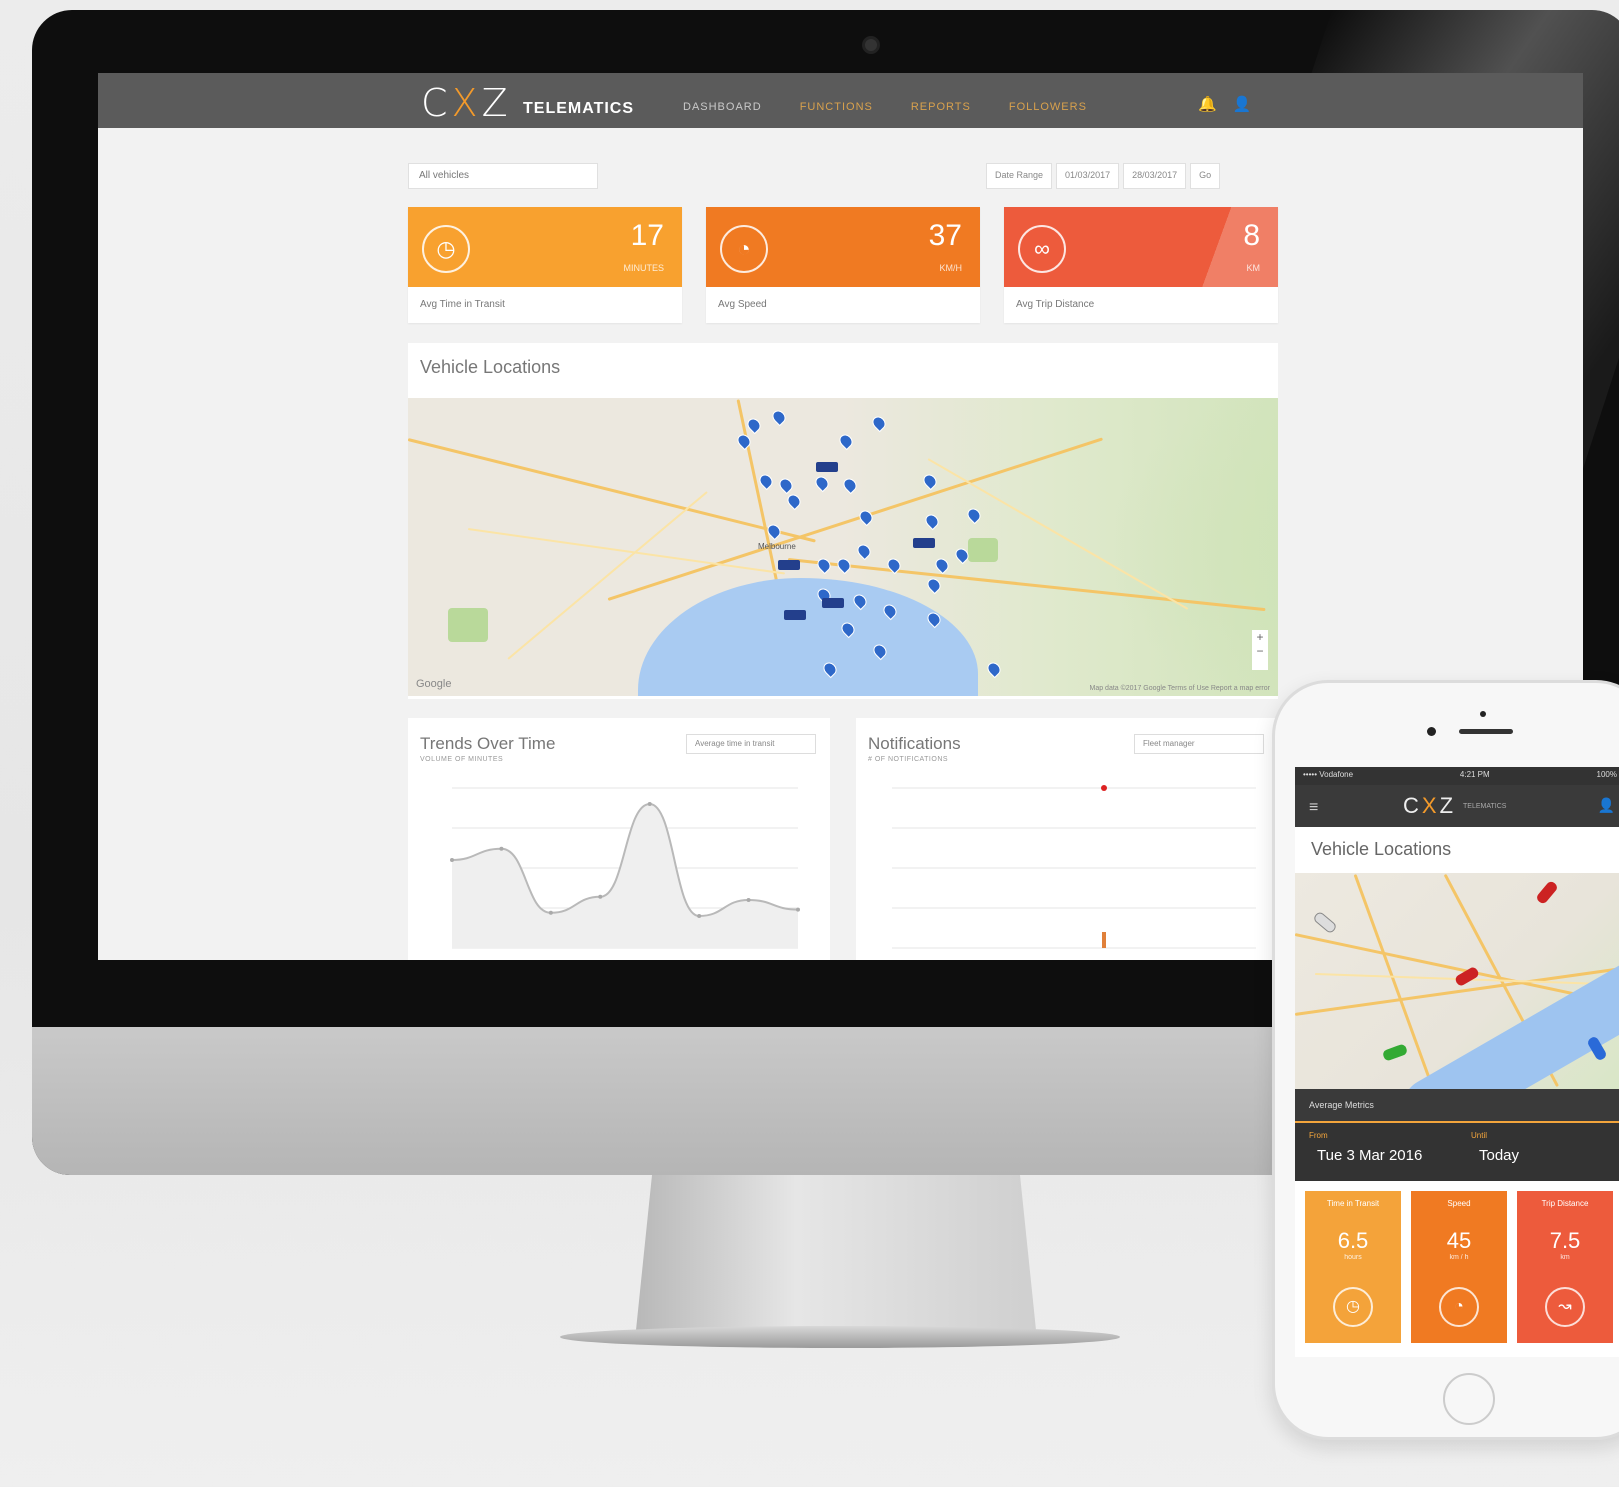 The width and height of the screenshot is (1619, 1487). Describe the element at coordinates (1459, 1267) in the screenshot. I see `tile-speed: Speed 45 km / h ◔` at that location.